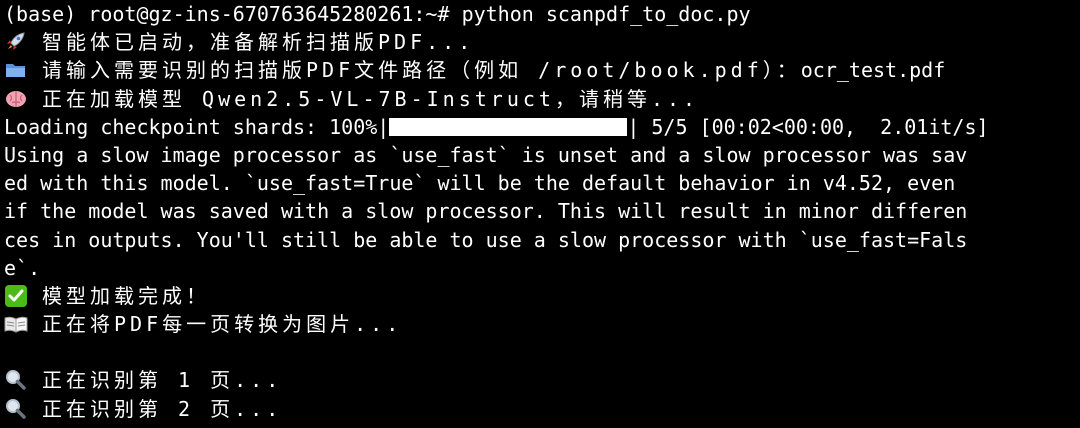 This screenshot has height=428, width=1080. What do you see at coordinates (542, 296) in the screenshot?
I see `status-loaded: 模型加载完成！` at bounding box center [542, 296].